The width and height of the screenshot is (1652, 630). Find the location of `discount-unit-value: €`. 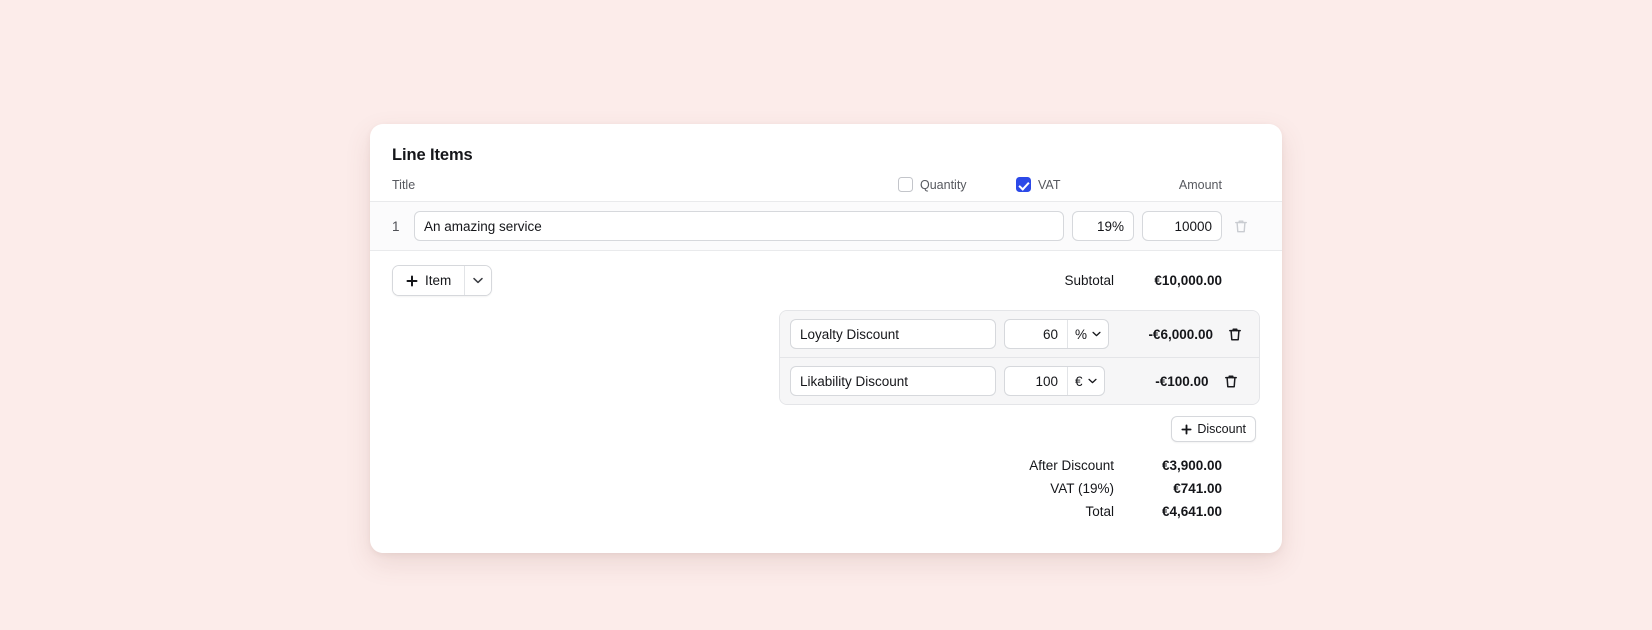

discount-unit-value: € is located at coordinates (1078, 381).